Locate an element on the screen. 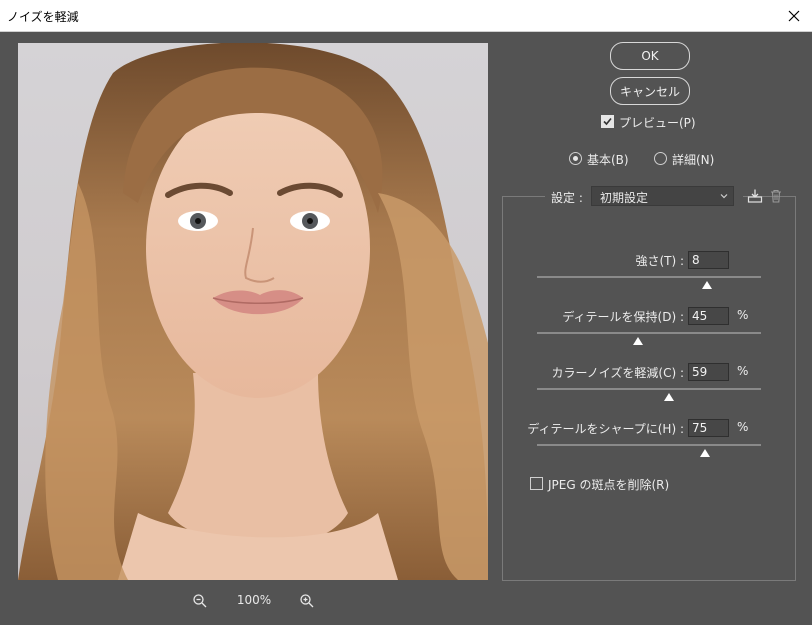 The image size is (812, 625). zoom-out-icon is located at coordinates (200, 601).